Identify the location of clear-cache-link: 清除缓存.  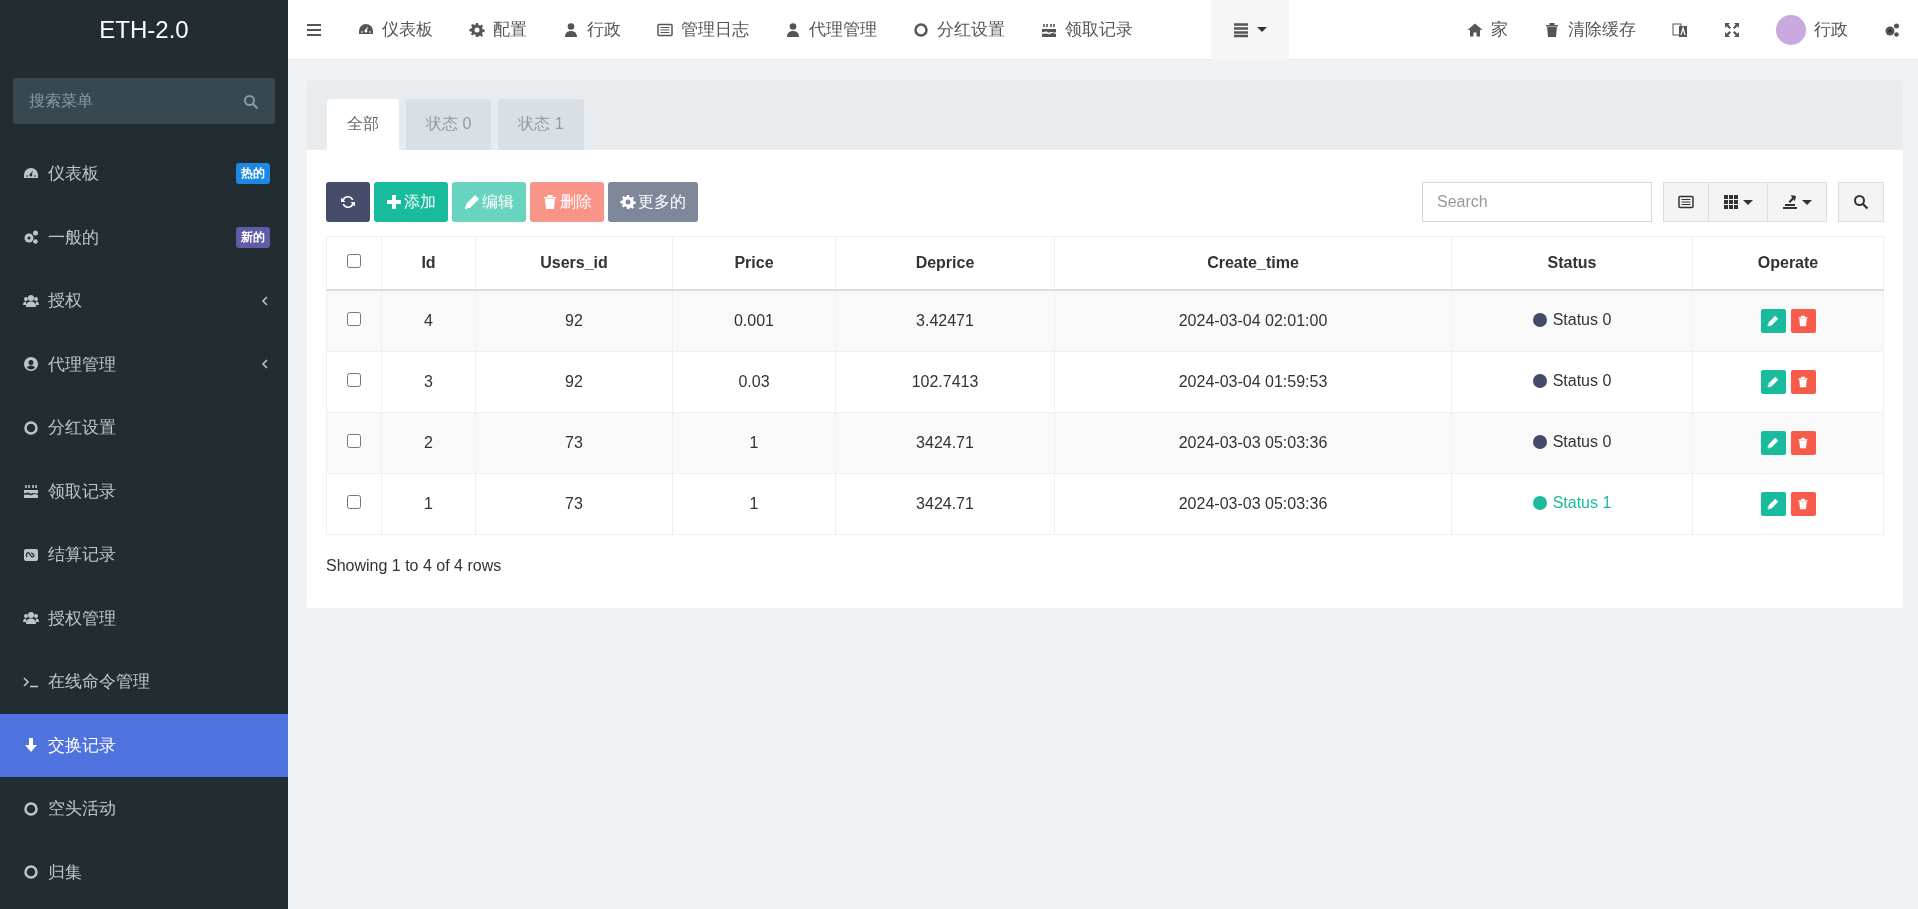
(1590, 30).